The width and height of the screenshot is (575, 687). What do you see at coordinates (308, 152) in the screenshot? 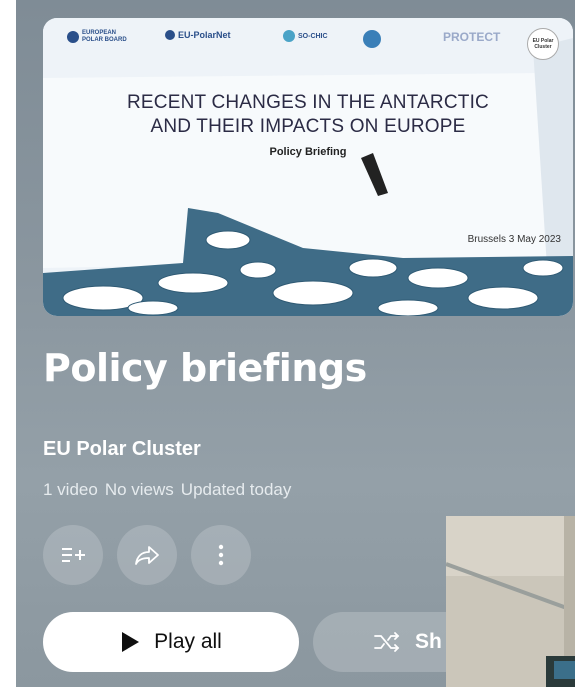
I see `thumbnail-subtitle: Policy Briefing` at bounding box center [308, 152].